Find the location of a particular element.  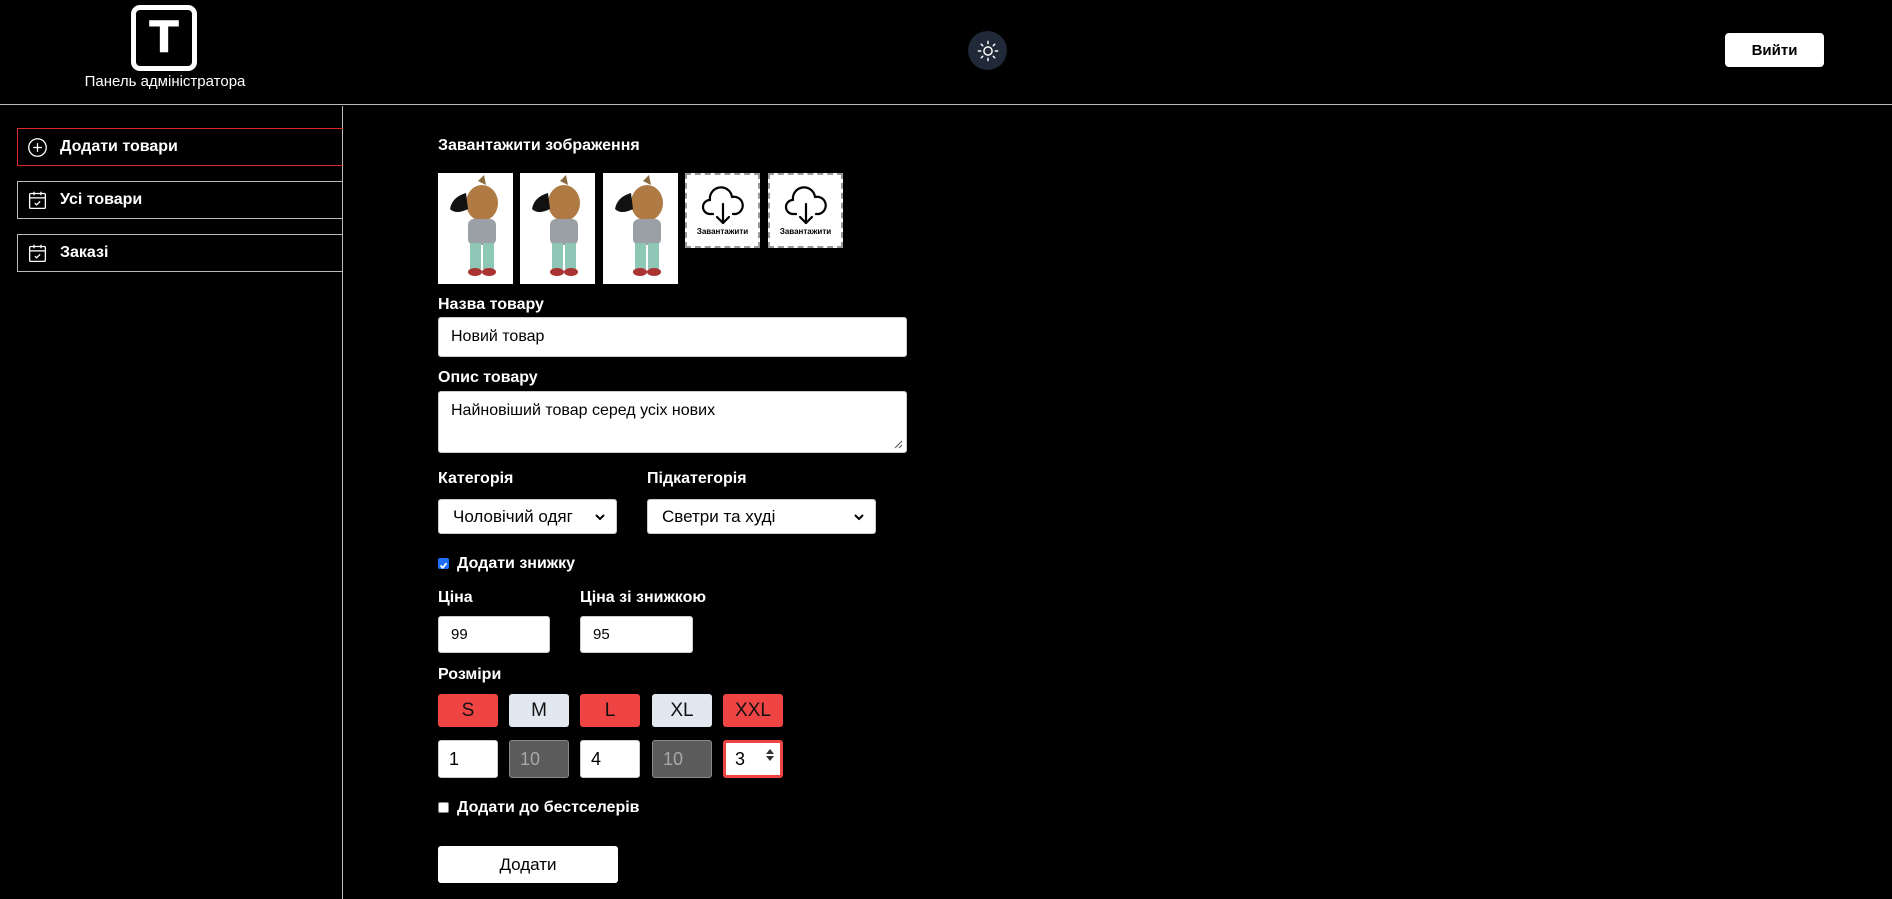

sun-icon is located at coordinates (987, 50).